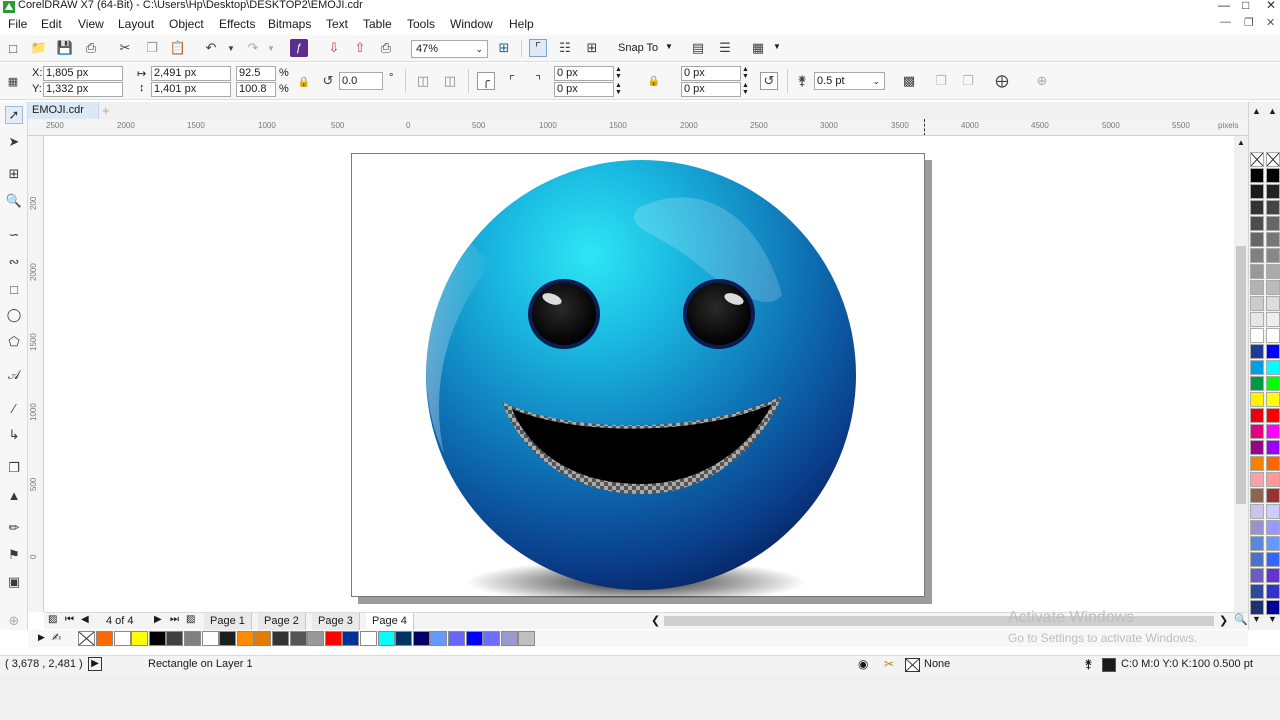  I want to click on scale-y-input: 100.8, so click(256, 89).